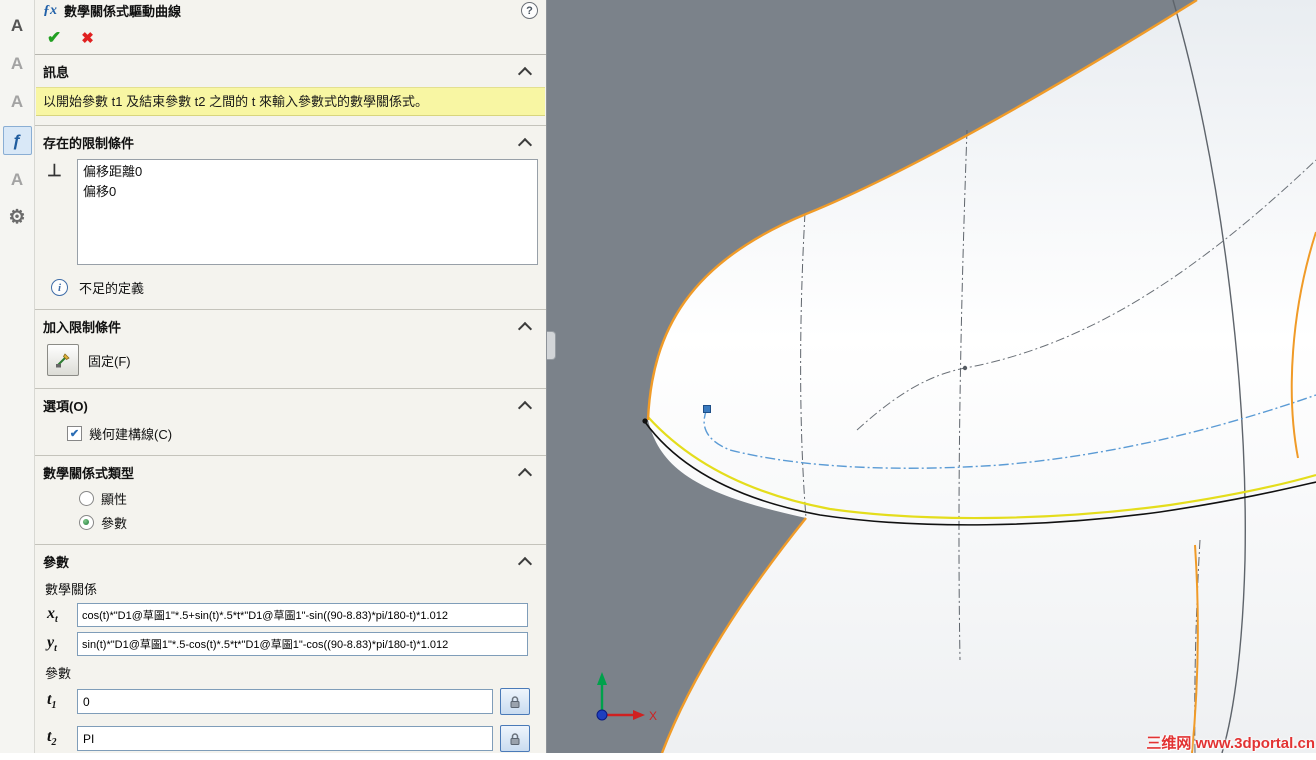  I want to click on annotation-text-icon: A, so click(17, 63).